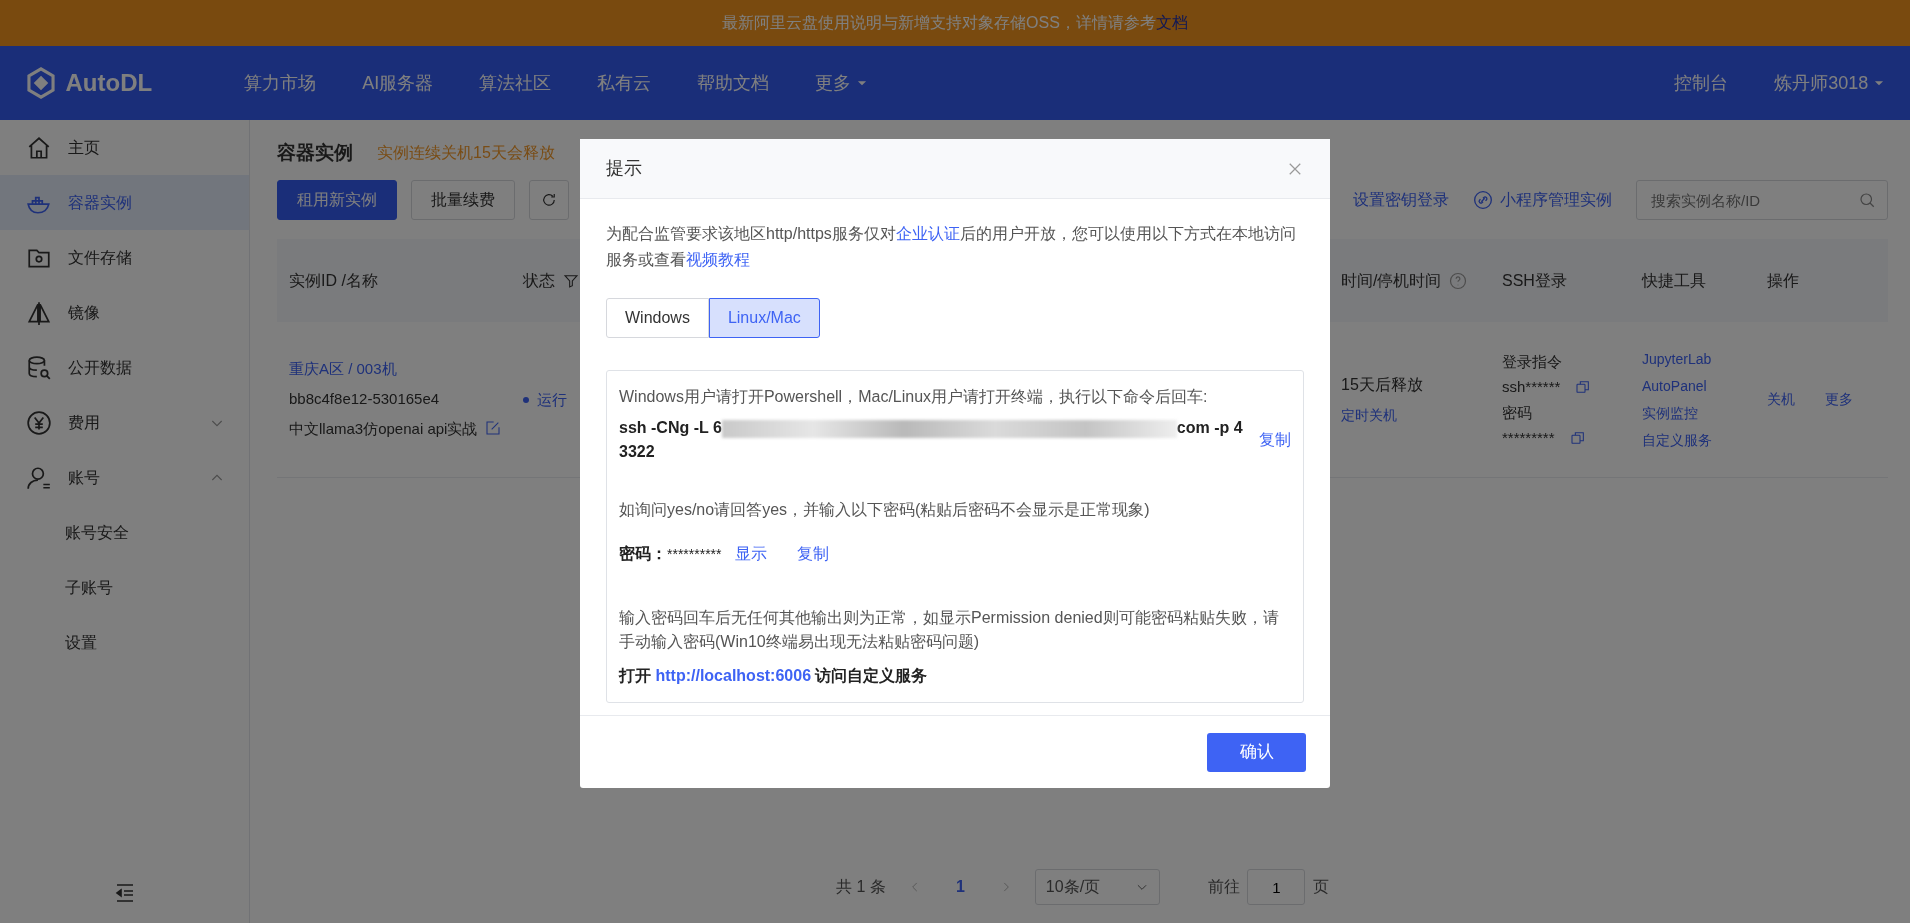 This screenshot has height=923, width=1910. I want to click on mirror-icon, so click(39, 312).